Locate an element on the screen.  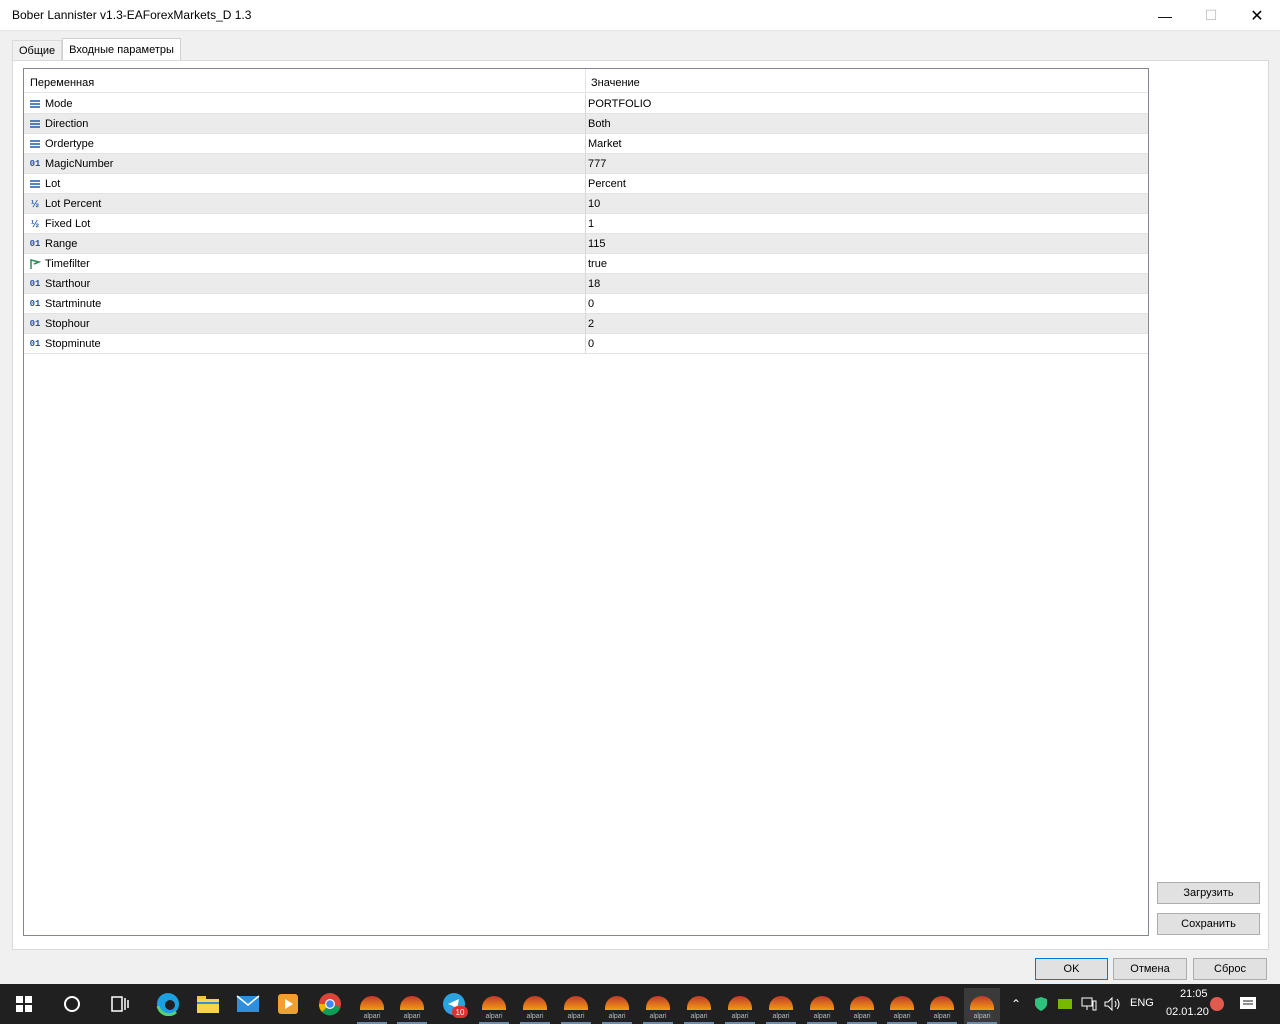
clock-time: 21:05 is located at coordinates (1194, 994).